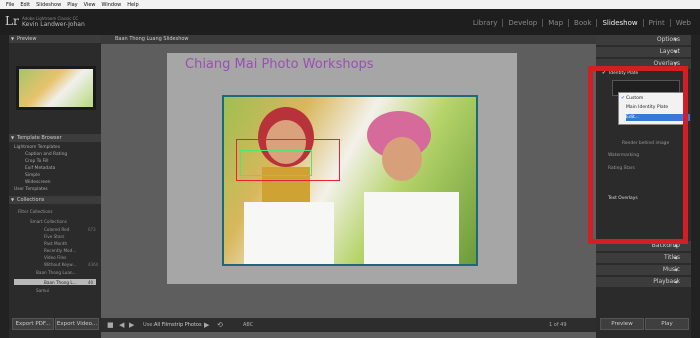 This screenshot has width=700, height=338. Describe the element at coordinates (55, 39) in the screenshot. I see `preview-panel-header: ▼ Preview` at that location.